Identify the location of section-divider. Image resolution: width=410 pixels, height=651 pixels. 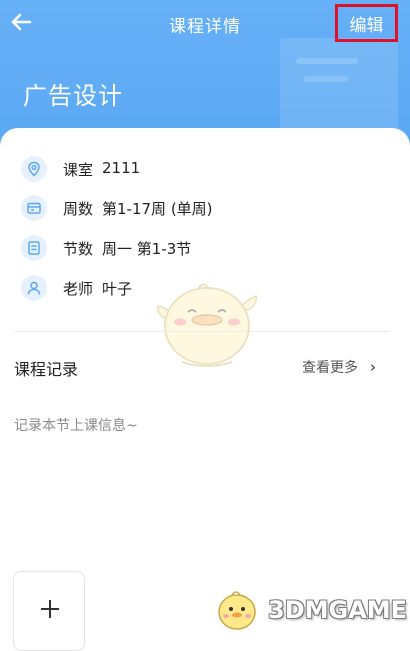
(202, 331).